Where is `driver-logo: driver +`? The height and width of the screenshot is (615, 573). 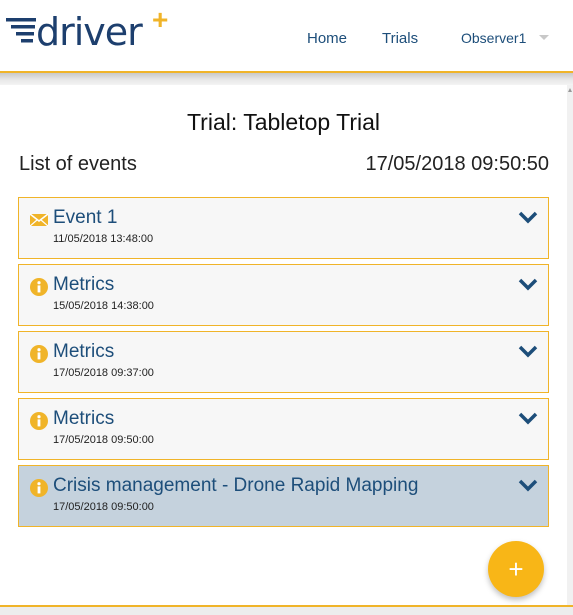 driver-logo: driver + is located at coordinates (91, 31).